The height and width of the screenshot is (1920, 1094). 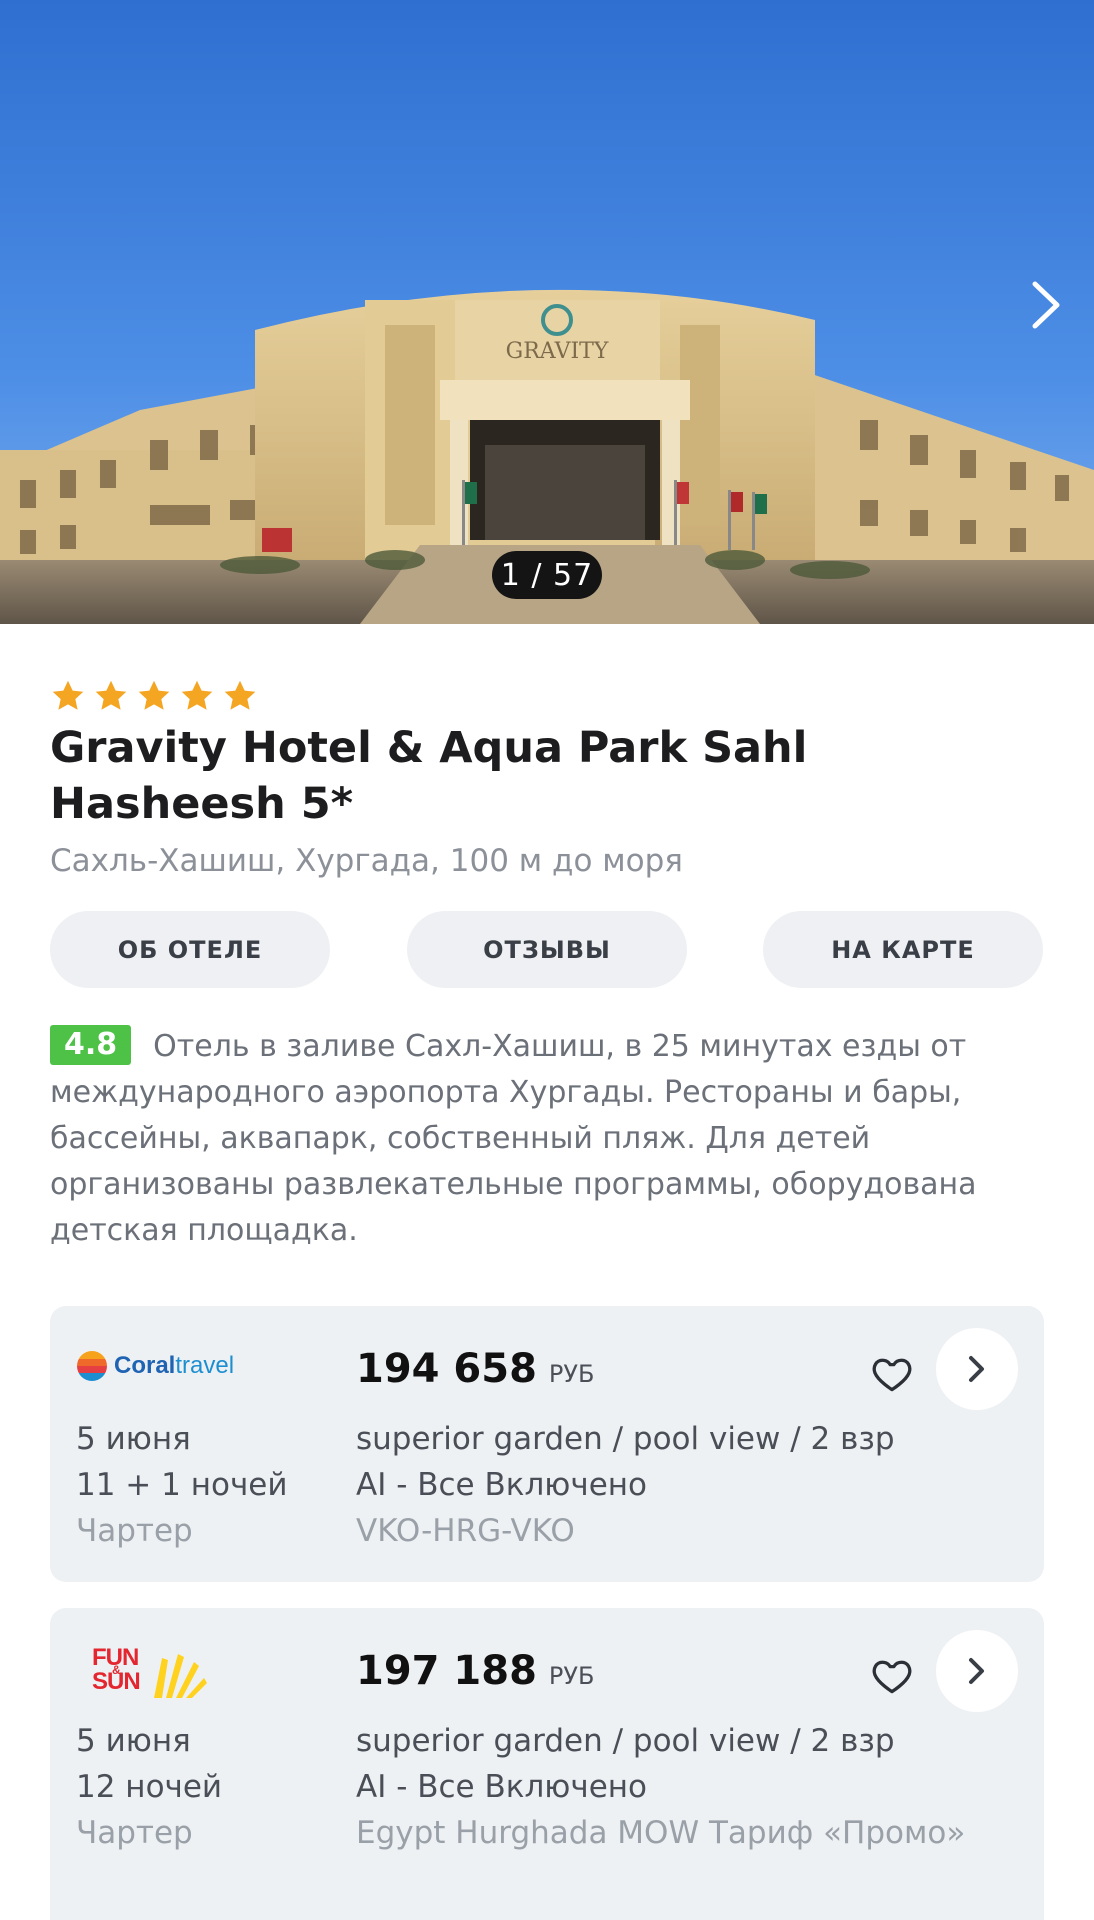 What do you see at coordinates (446, 1671) in the screenshot?
I see `price-value: 197 188` at bounding box center [446, 1671].